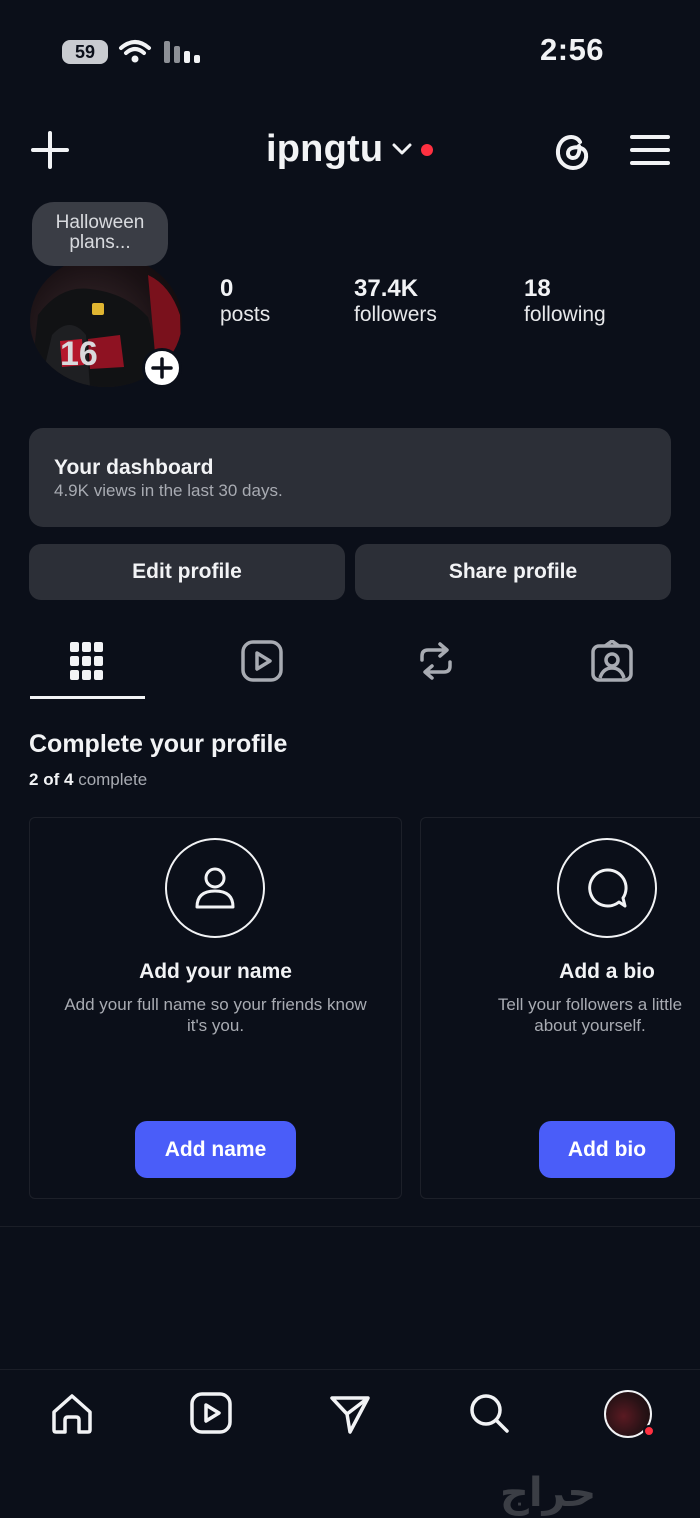 Image resolution: width=700 pixels, height=1518 pixels. What do you see at coordinates (85, 52) in the screenshot?
I see `battery-indicator: 59` at bounding box center [85, 52].